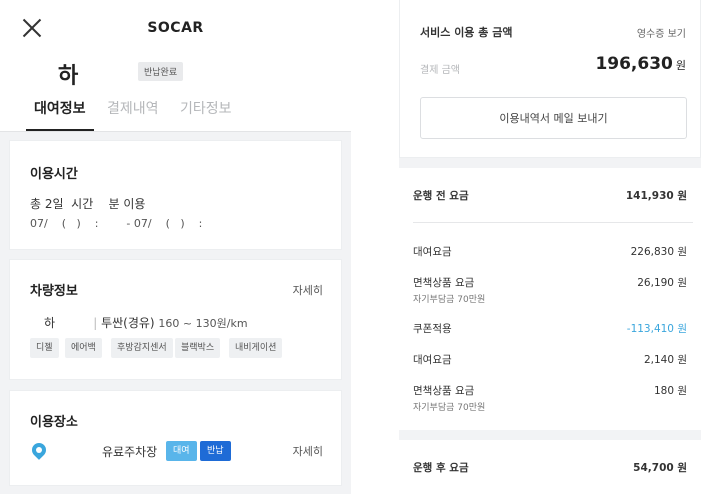  What do you see at coordinates (175, 28) in the screenshot?
I see `app-brand: SOCAR` at bounding box center [175, 28].